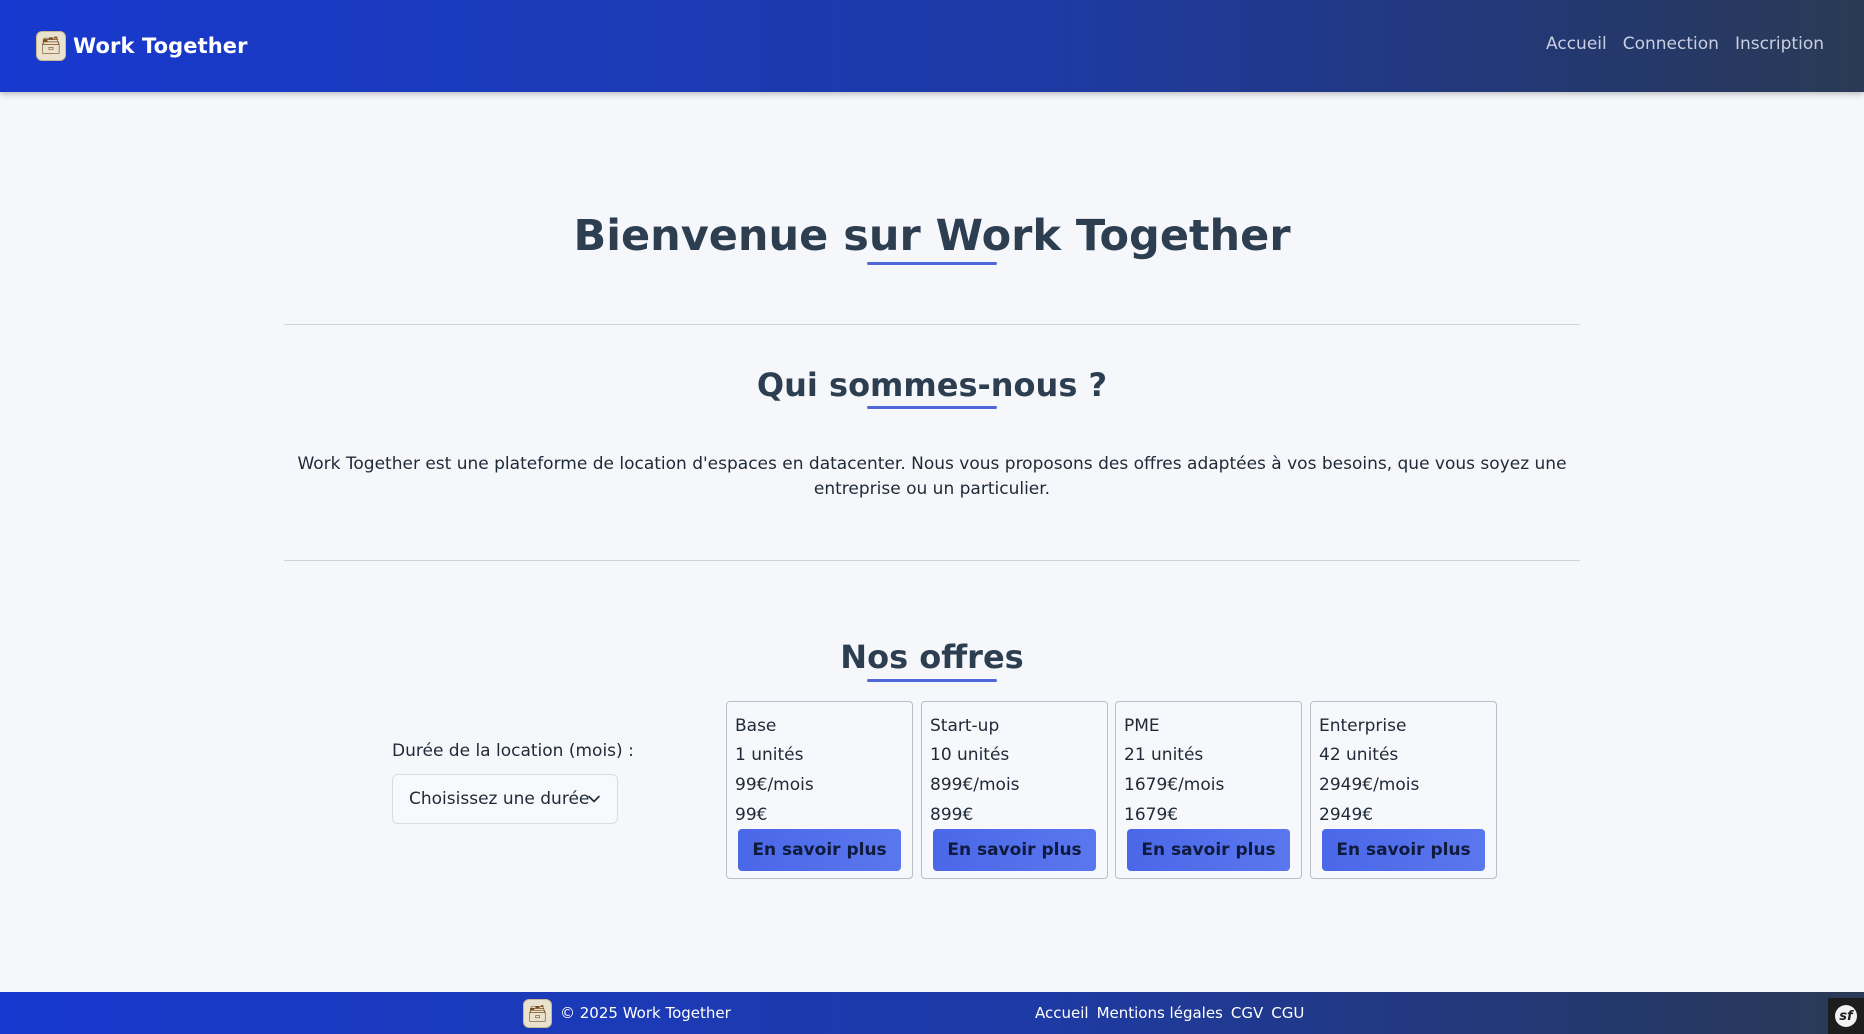  I want to click on offer-name: PME, so click(1142, 726).